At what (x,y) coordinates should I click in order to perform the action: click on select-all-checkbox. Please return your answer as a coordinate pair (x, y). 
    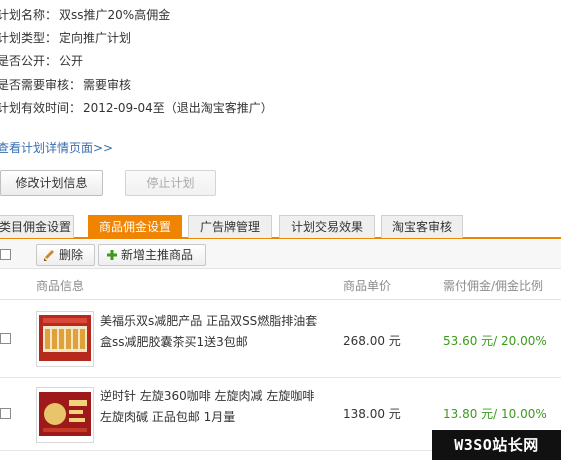
    Looking at the image, I should click on (5, 254).